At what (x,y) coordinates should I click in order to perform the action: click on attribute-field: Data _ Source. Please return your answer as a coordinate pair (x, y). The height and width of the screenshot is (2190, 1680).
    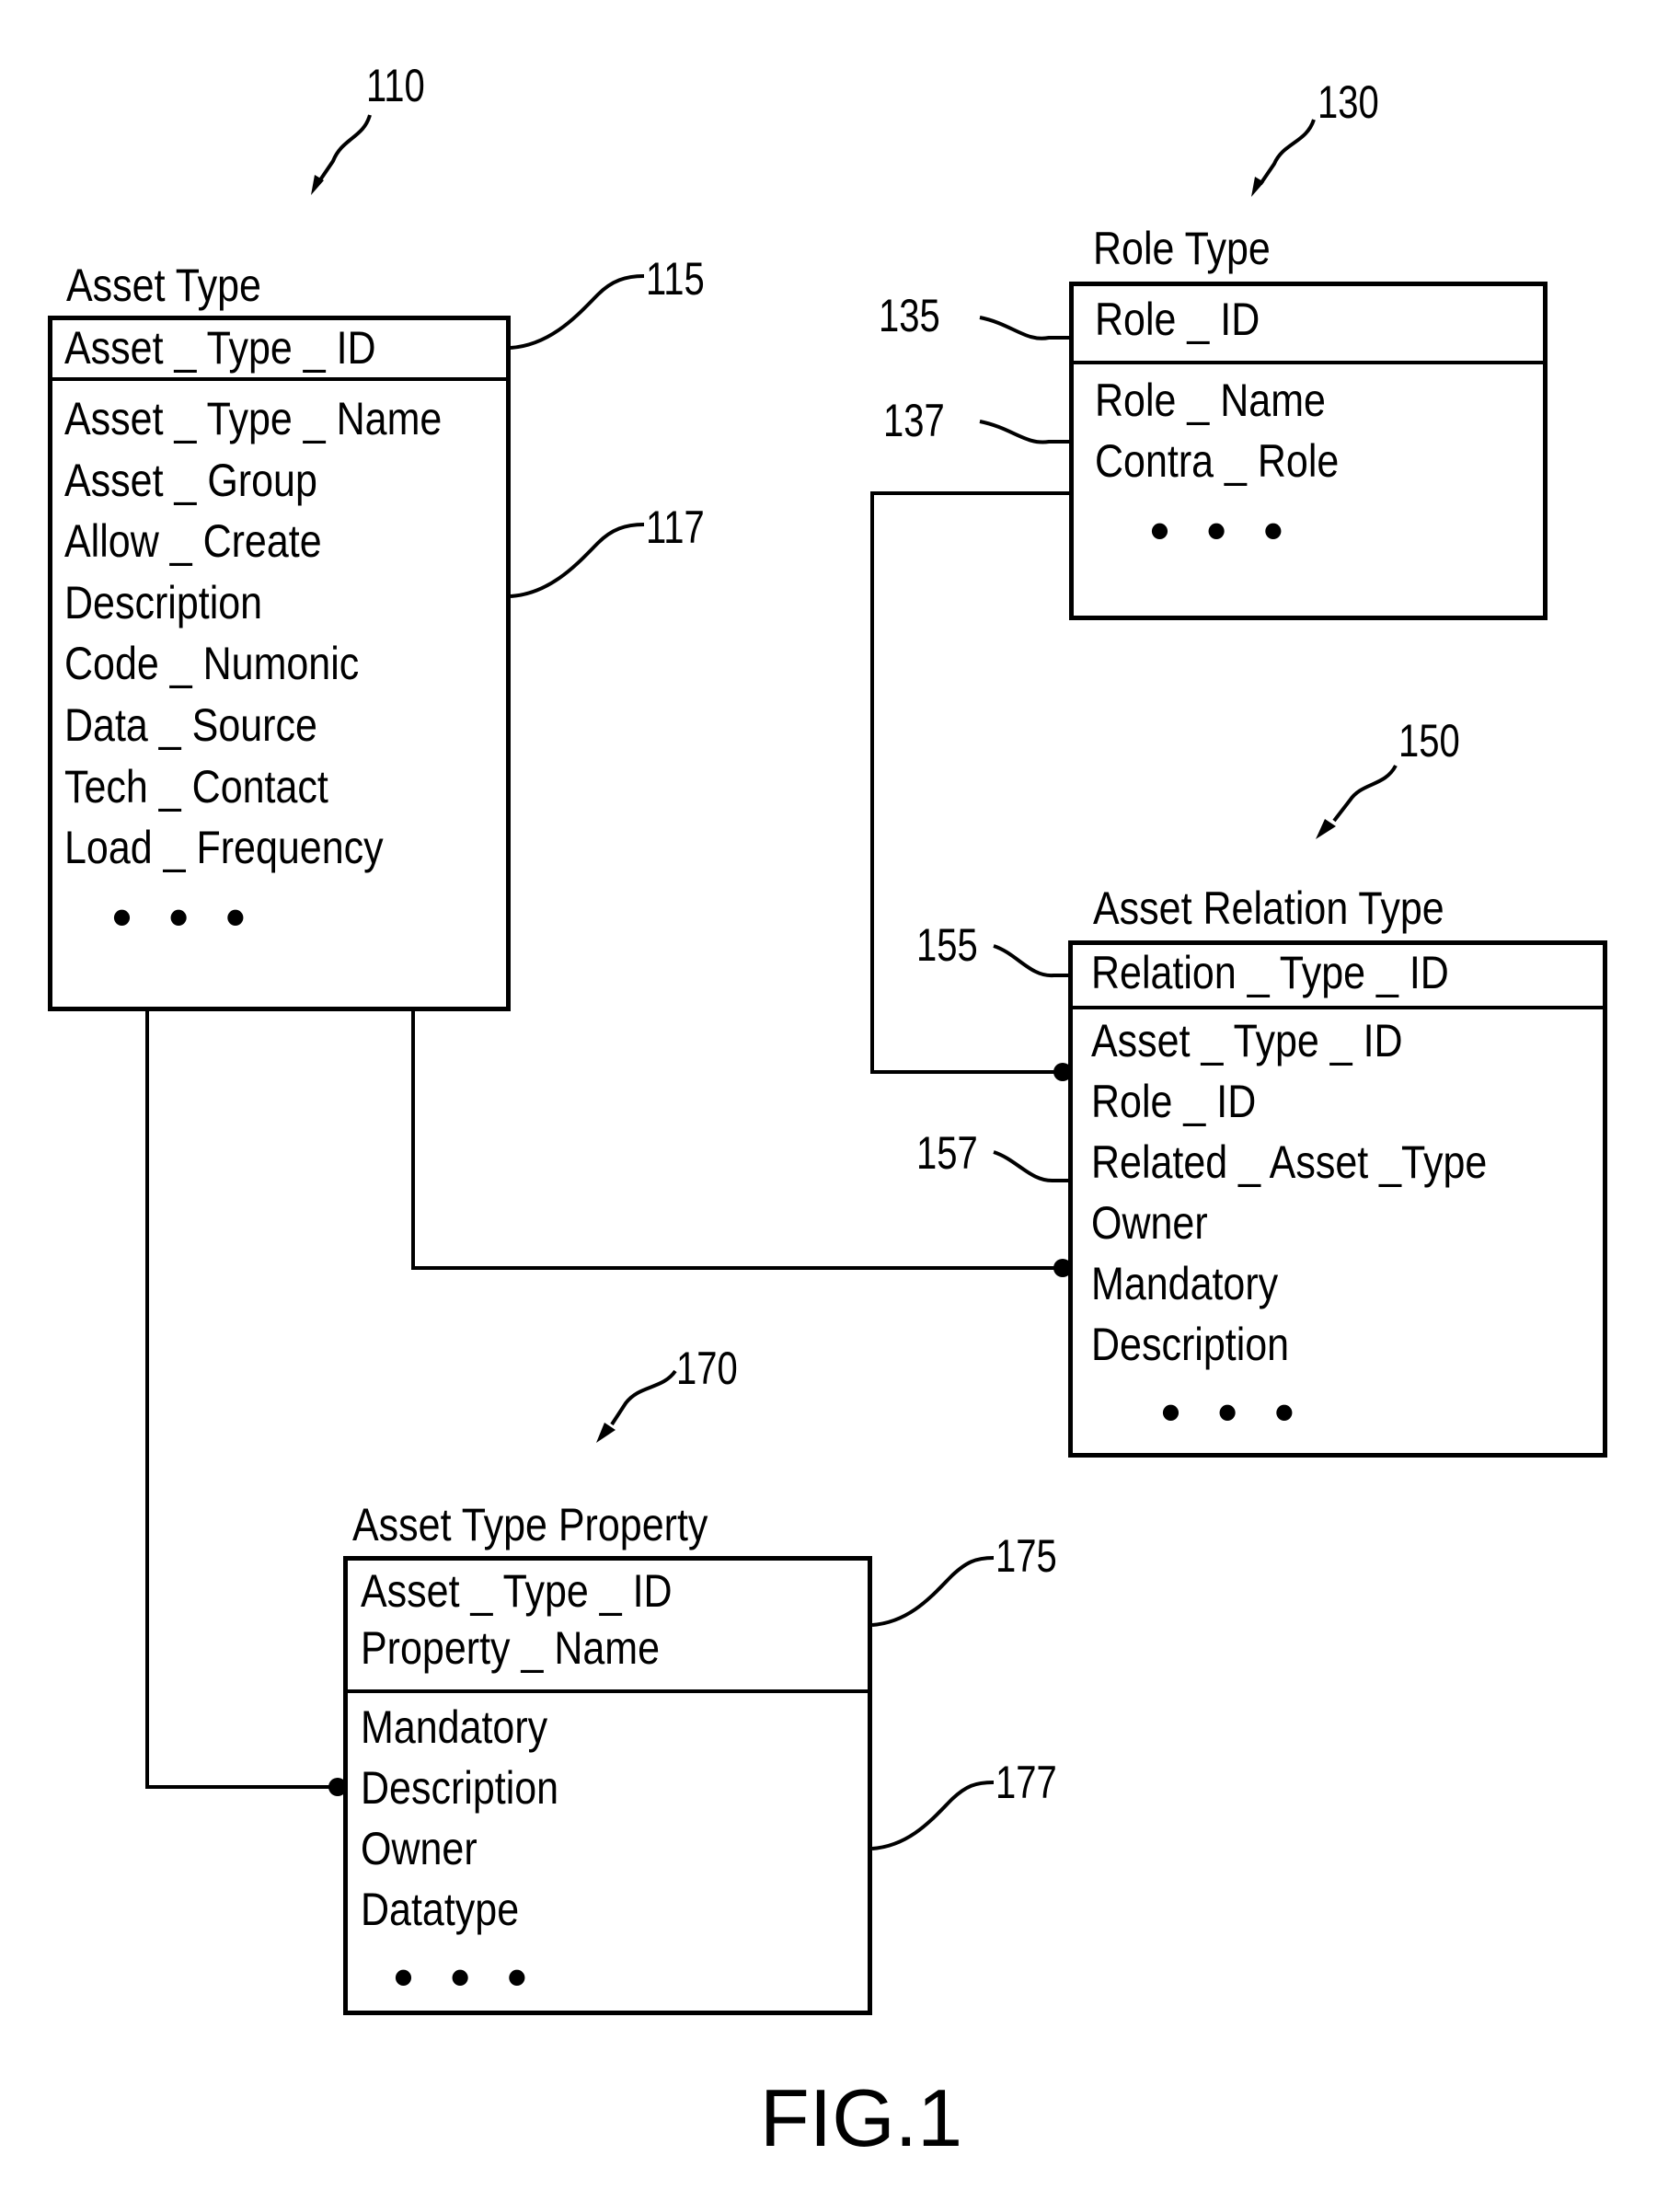
    Looking at the image, I should click on (190, 725).